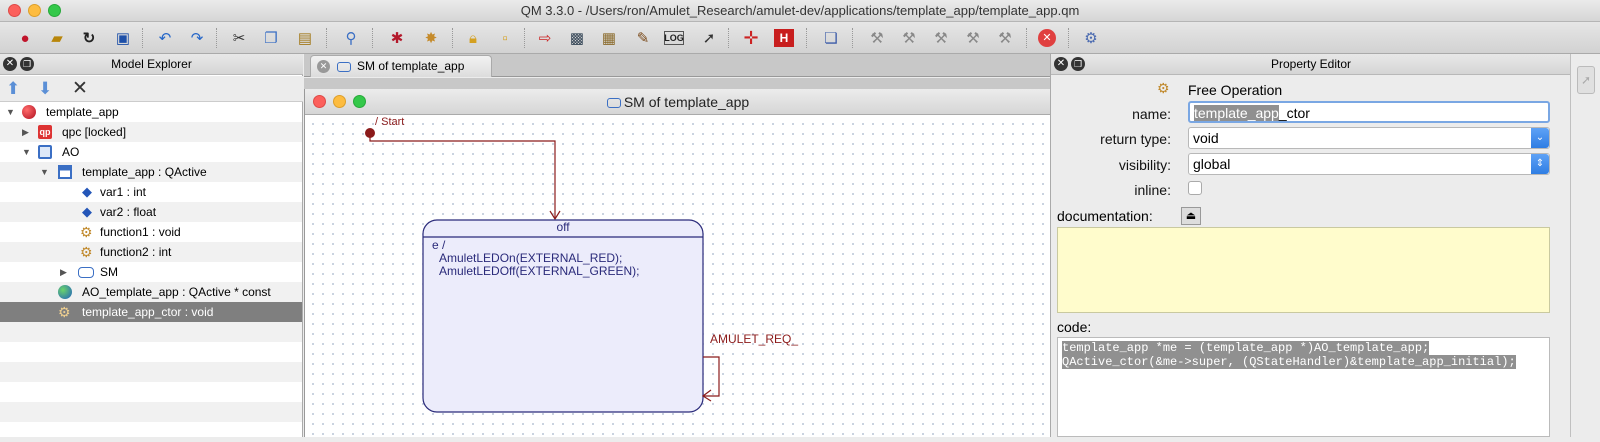  What do you see at coordinates (397, 38) in the screenshot?
I see `model-tool-icon: ✱` at bounding box center [397, 38].